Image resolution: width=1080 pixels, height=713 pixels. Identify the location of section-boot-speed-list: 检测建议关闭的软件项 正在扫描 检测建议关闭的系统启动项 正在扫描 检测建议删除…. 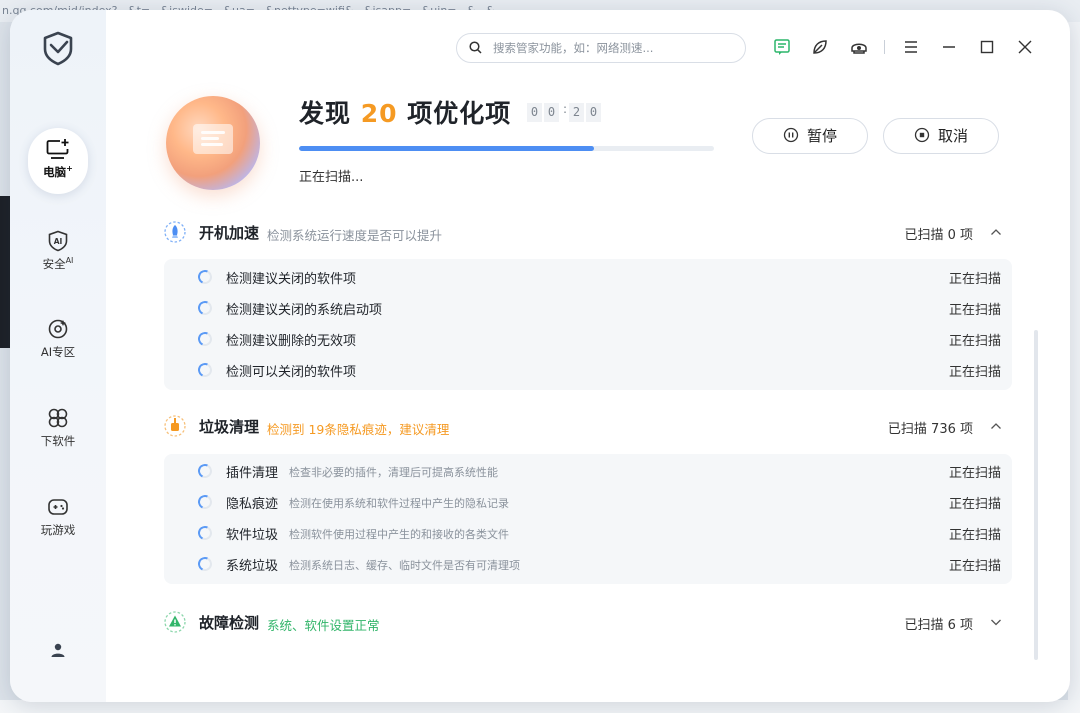
(588, 324).